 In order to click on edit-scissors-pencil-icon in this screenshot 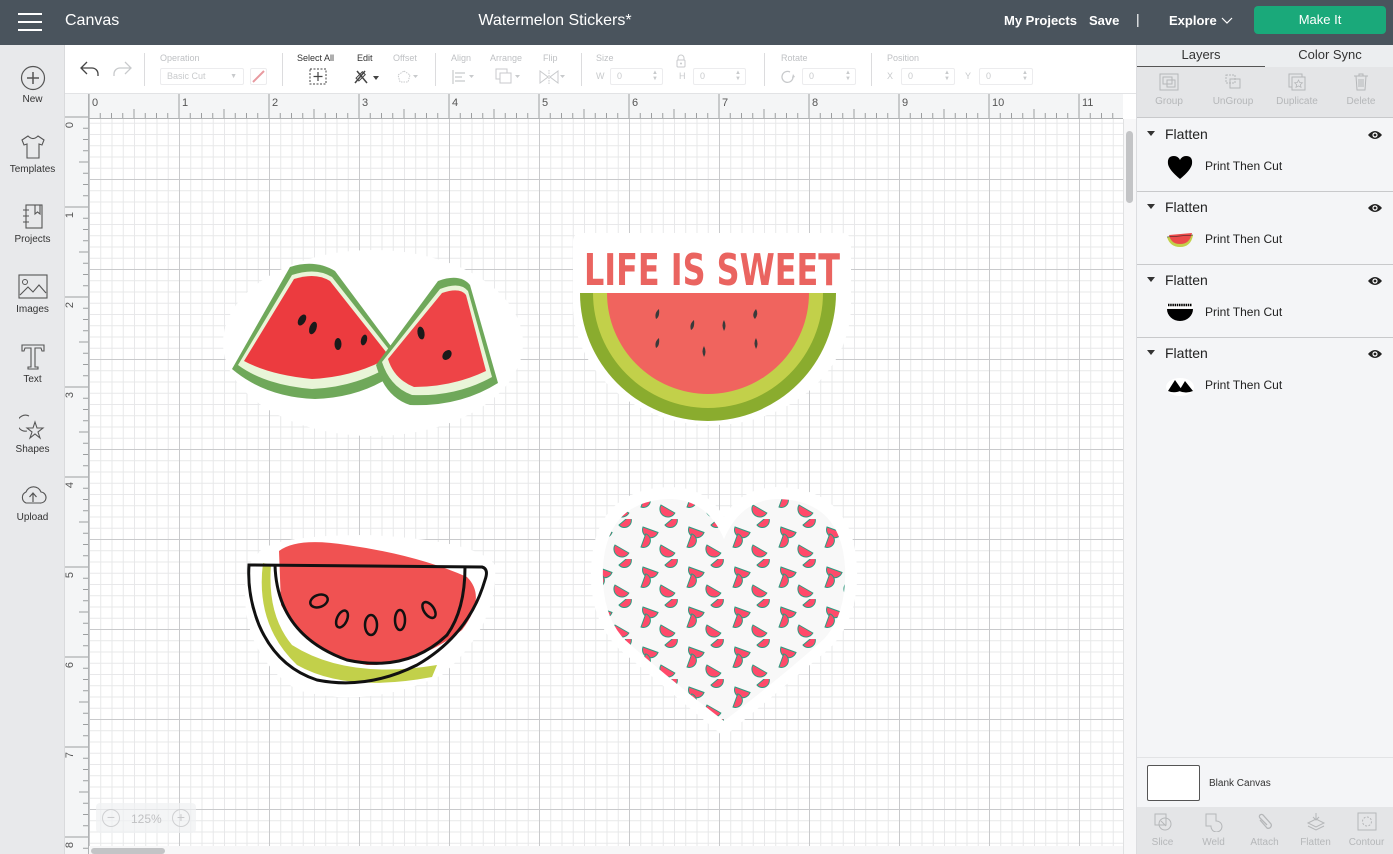, I will do `click(367, 76)`.